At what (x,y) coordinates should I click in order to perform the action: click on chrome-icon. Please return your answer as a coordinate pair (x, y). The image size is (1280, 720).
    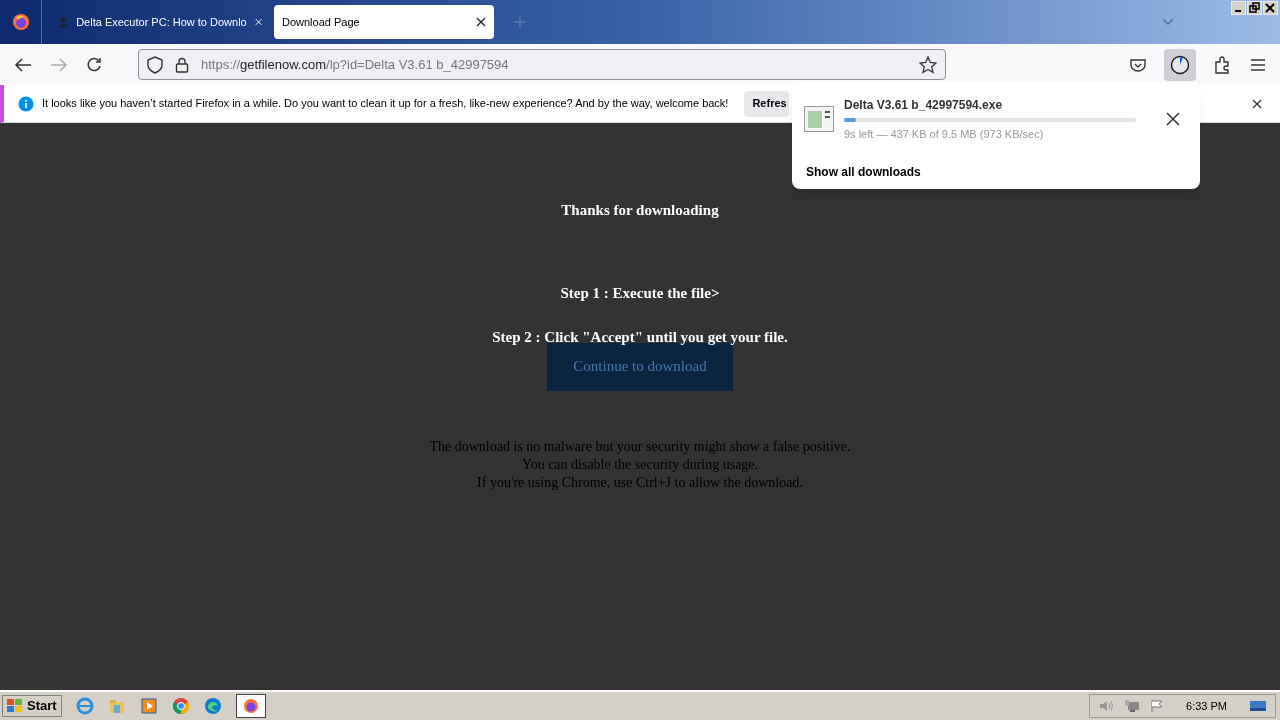
    Looking at the image, I should click on (180, 706).